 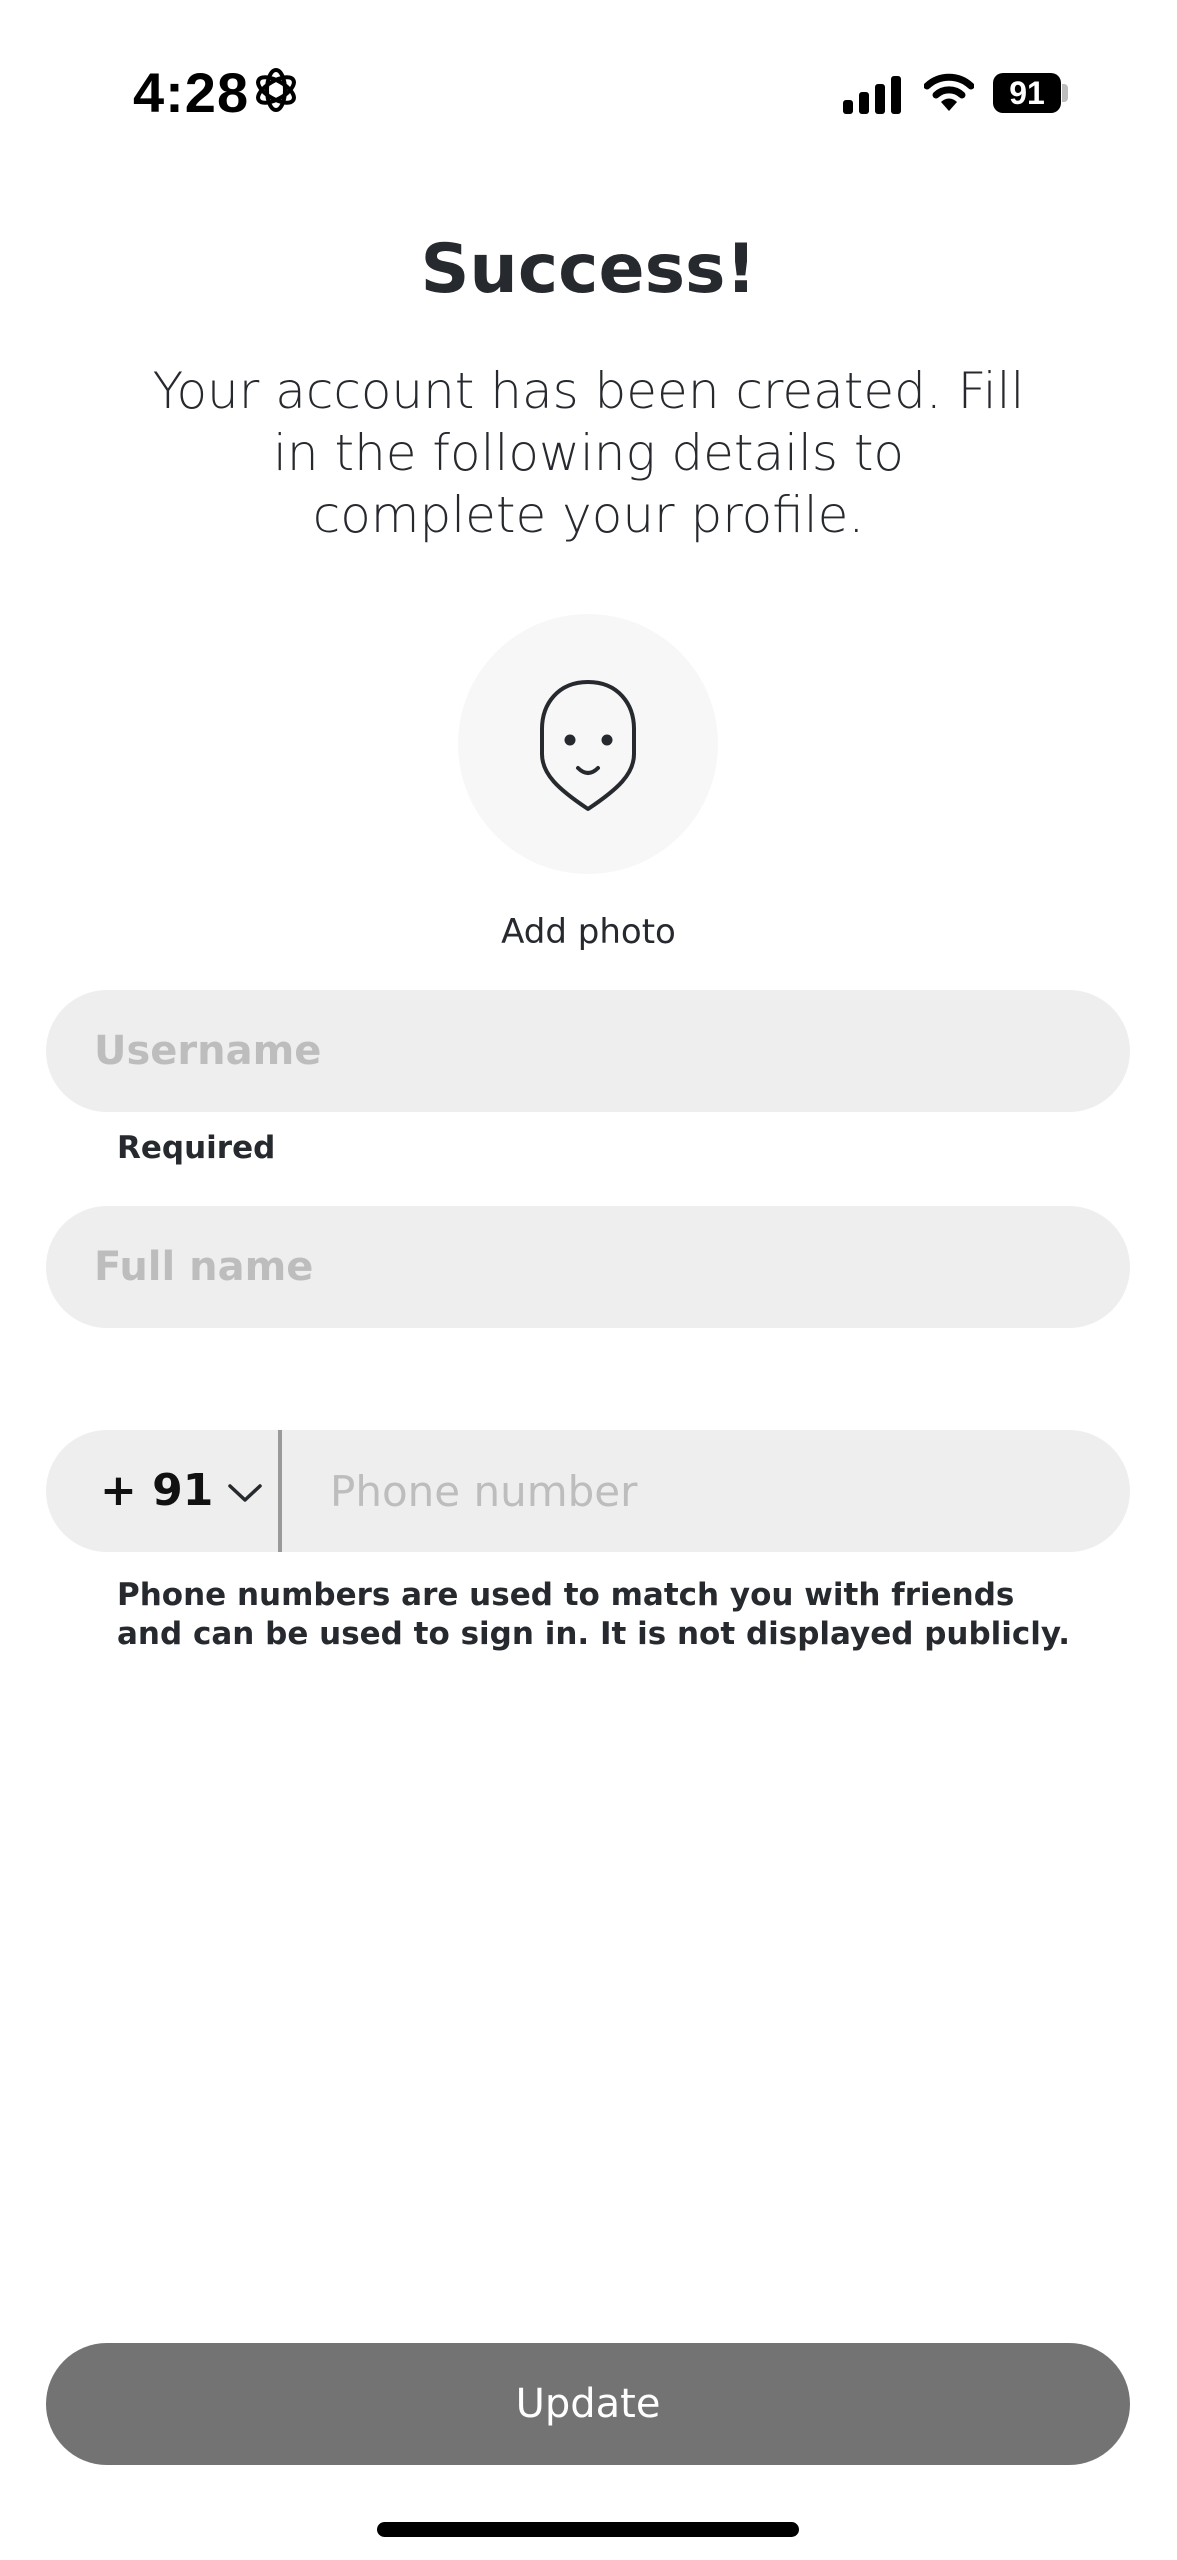 What do you see at coordinates (872, 95) in the screenshot?
I see `cellular-signal-icon` at bounding box center [872, 95].